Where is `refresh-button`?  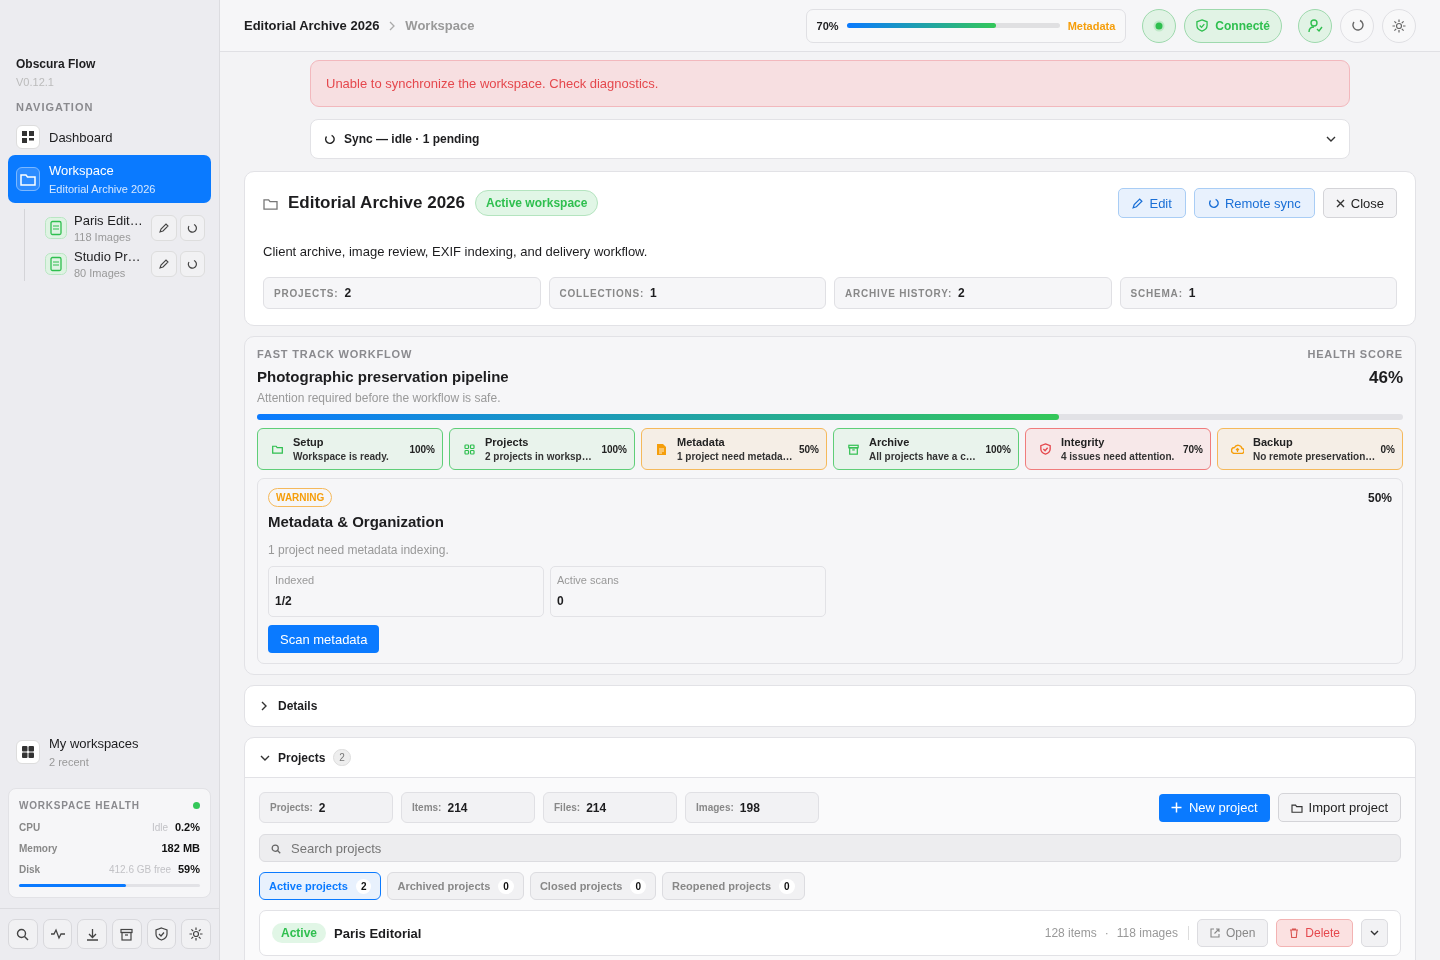
refresh-button is located at coordinates (1357, 25).